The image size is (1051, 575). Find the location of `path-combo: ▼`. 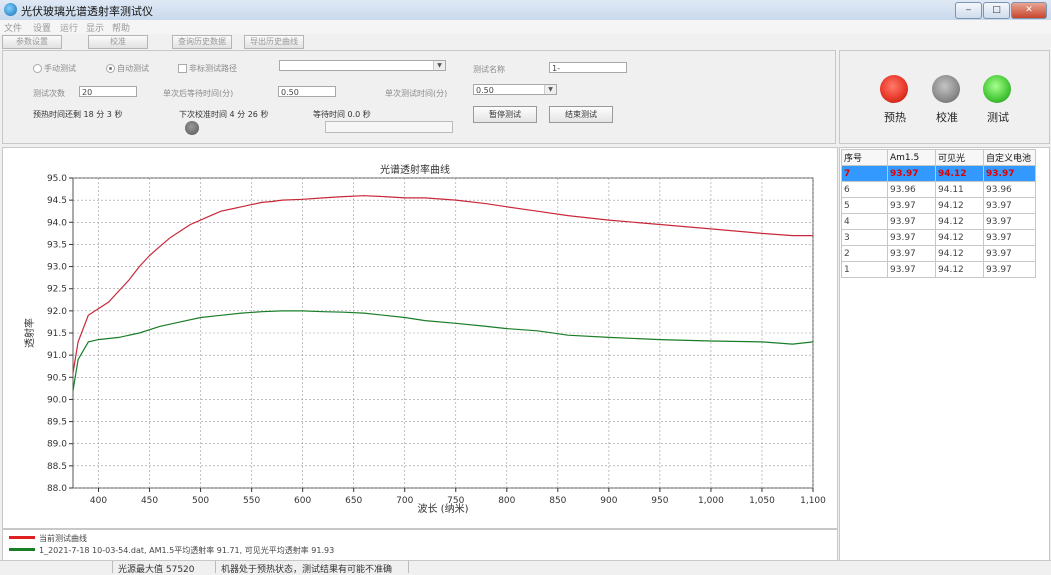

path-combo: ▼ is located at coordinates (362, 65).